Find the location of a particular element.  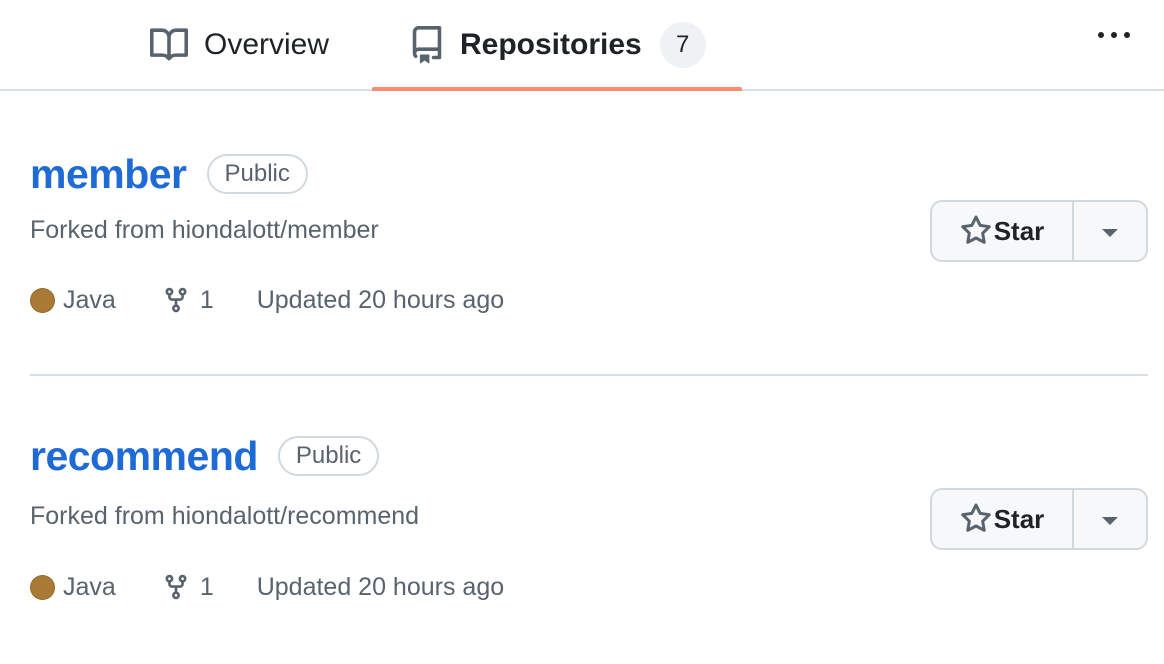

repo-title-row: member Public is located at coordinates (169, 174).